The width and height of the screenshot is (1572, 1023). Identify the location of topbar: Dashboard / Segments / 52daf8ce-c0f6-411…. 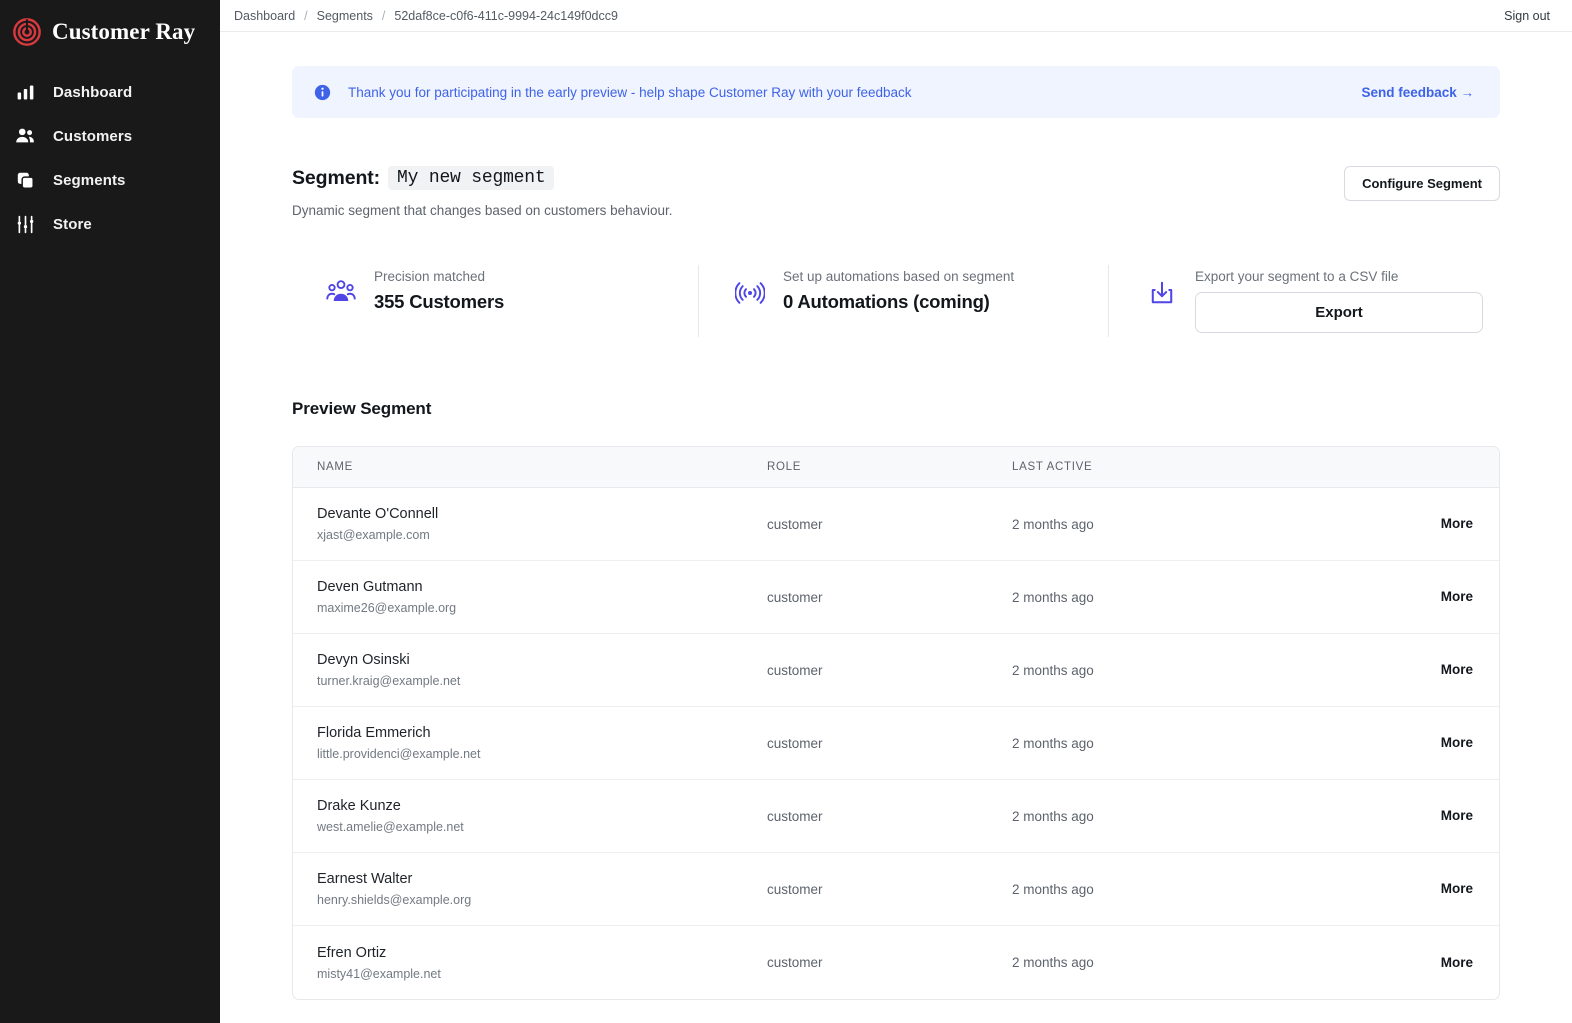
(896, 16).